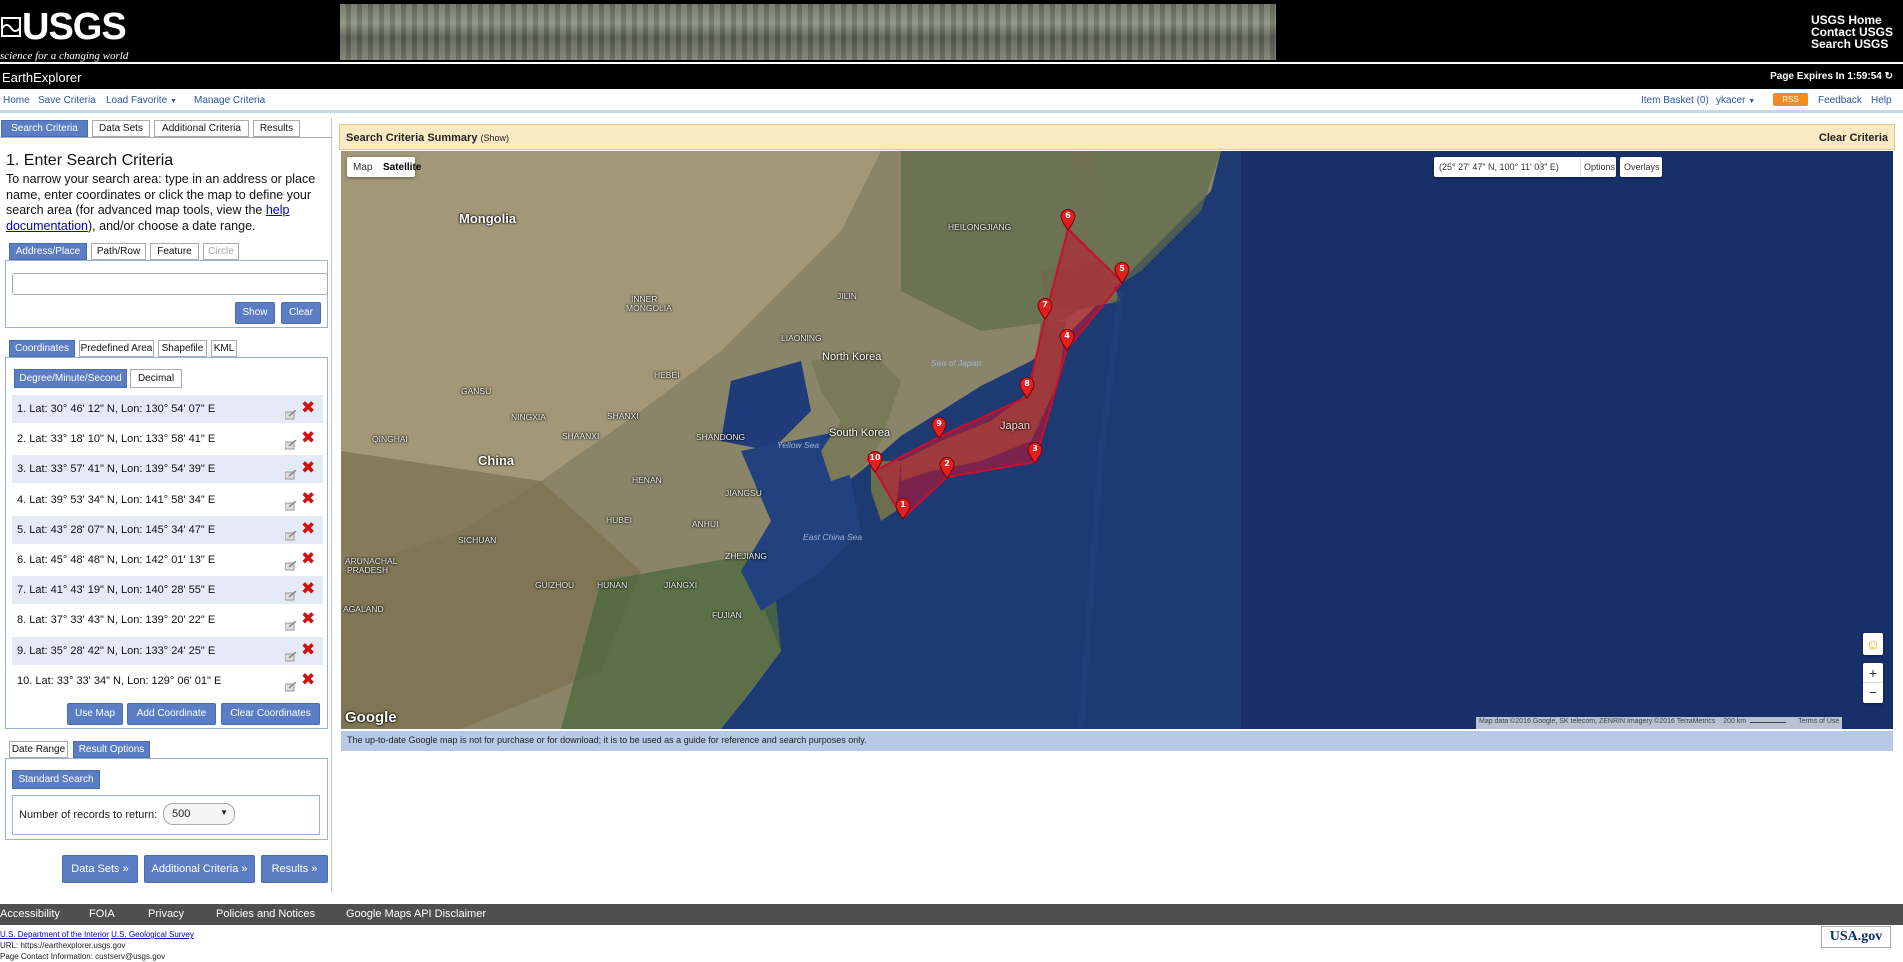 This screenshot has height=962, width=1903. What do you see at coordinates (16, 100) in the screenshot?
I see `menu-home: Home` at bounding box center [16, 100].